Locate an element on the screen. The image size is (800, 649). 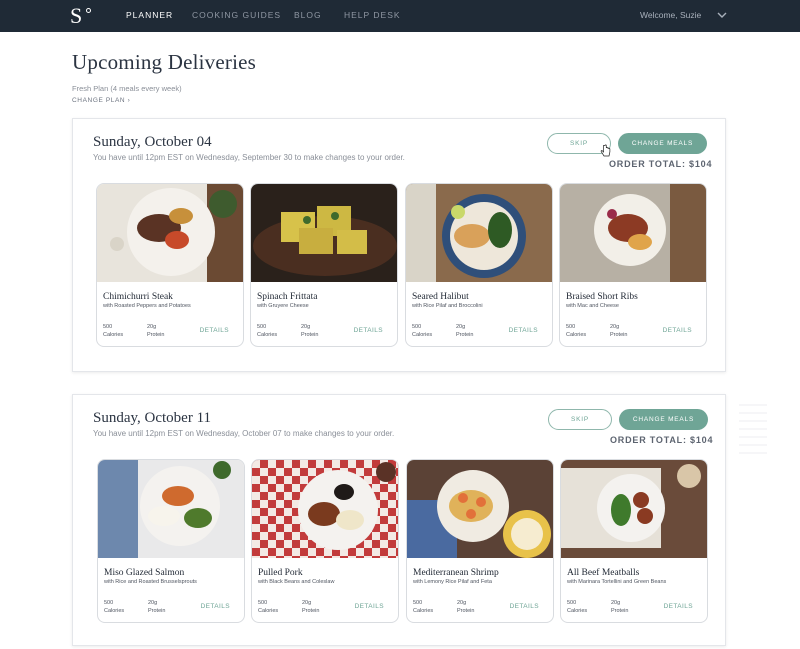
meal-side: with Marinara Tortellini and Green Beans is located at coordinates (617, 582).